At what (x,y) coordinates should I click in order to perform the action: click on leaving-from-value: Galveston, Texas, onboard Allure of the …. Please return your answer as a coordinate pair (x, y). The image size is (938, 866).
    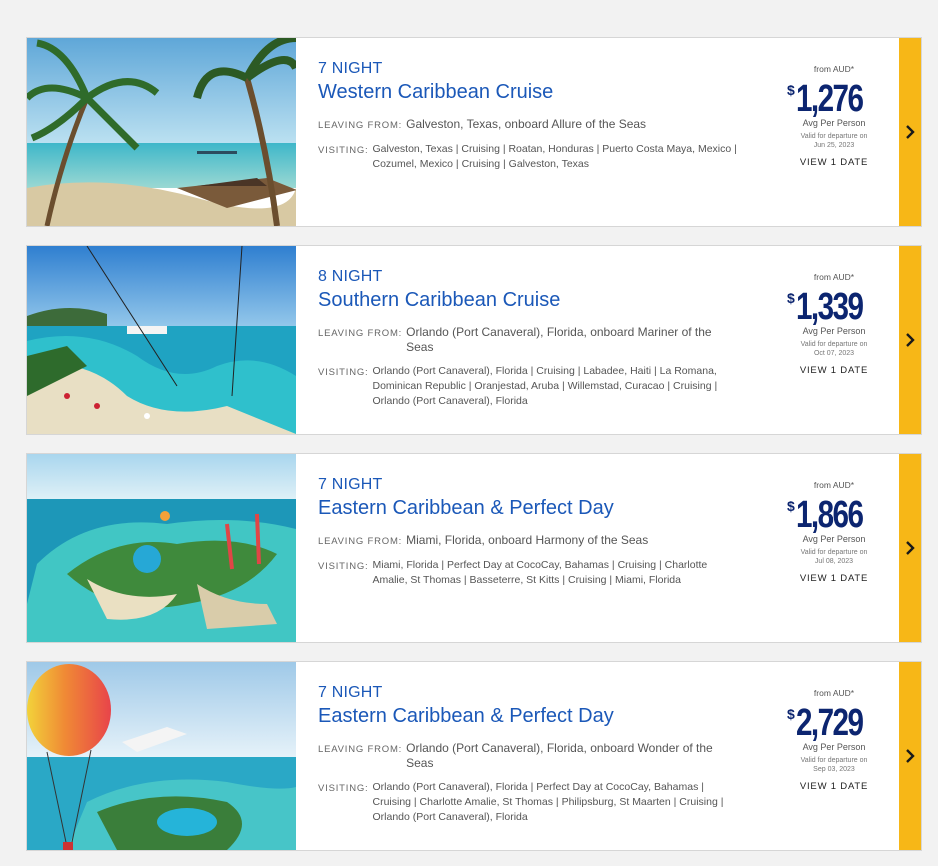
    Looking at the image, I should click on (526, 124).